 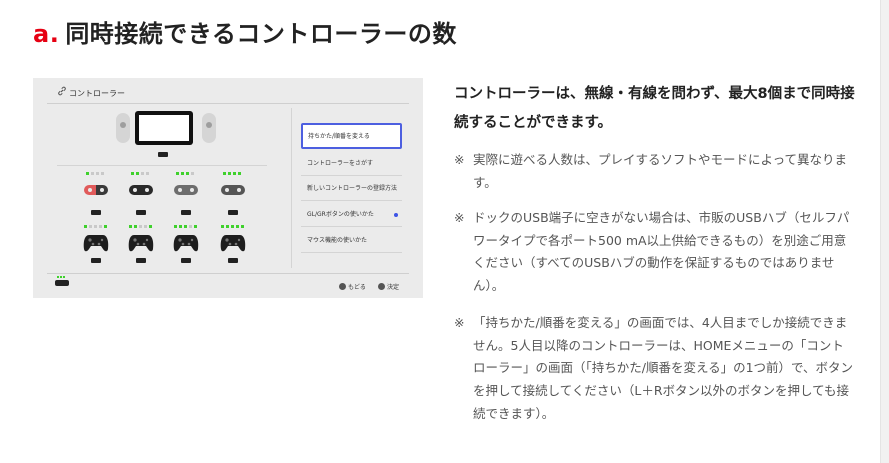 I want to click on menu-item-label: 持ちかた/順番を変える, so click(x=339, y=136).